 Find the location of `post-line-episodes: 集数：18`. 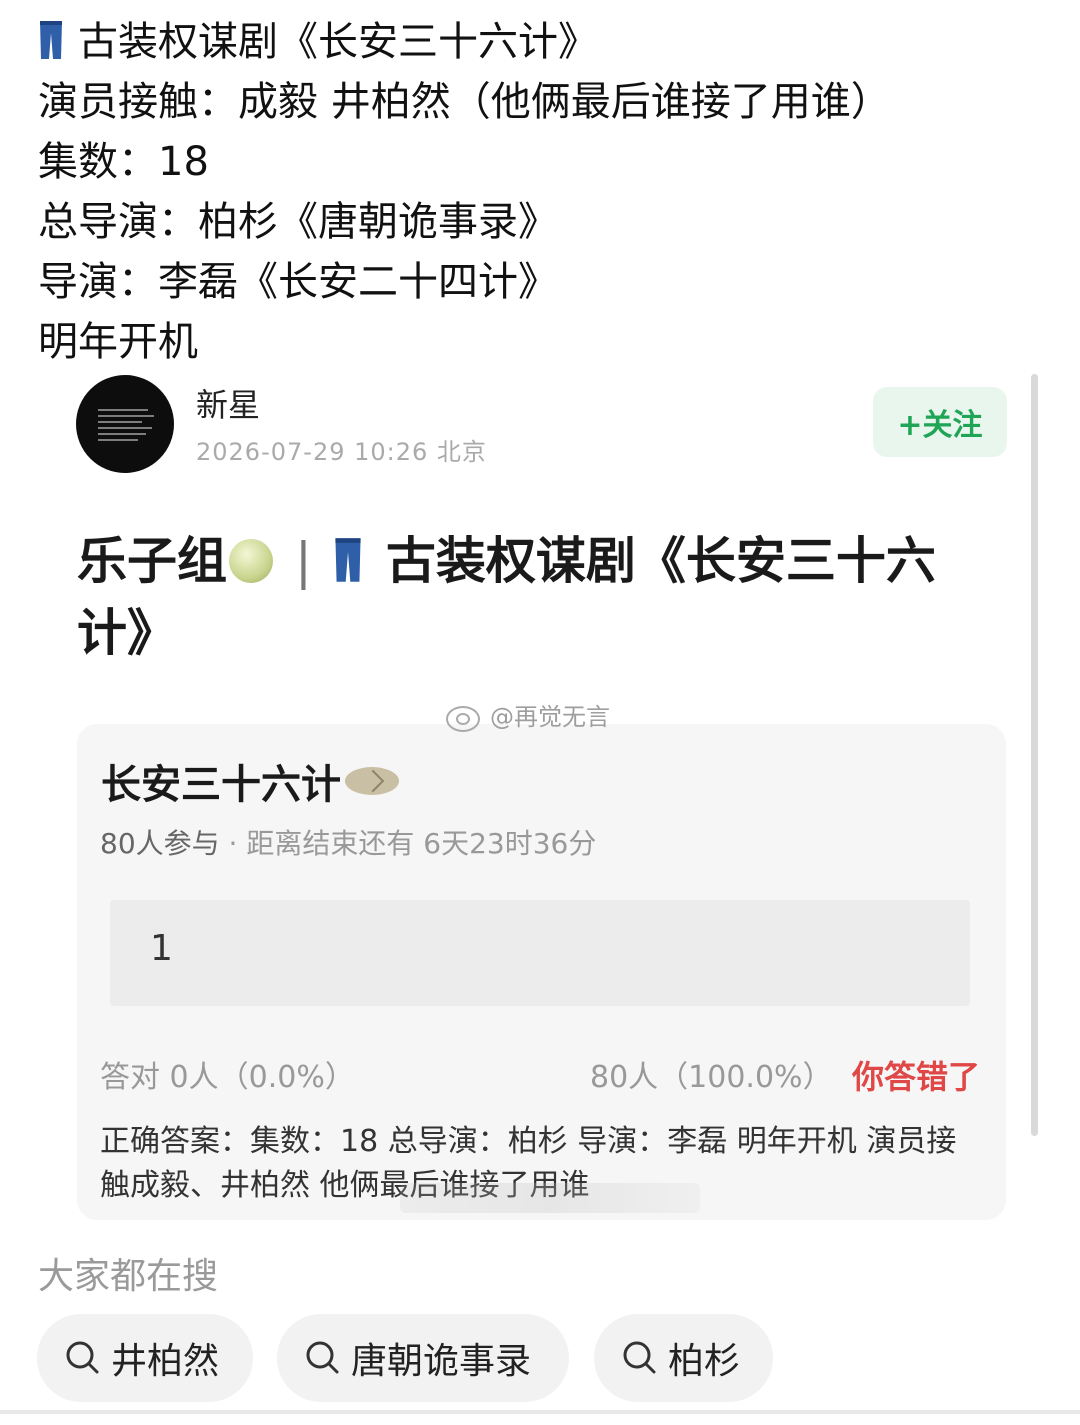

post-line-episodes: 集数：18 is located at coordinates (123, 162).